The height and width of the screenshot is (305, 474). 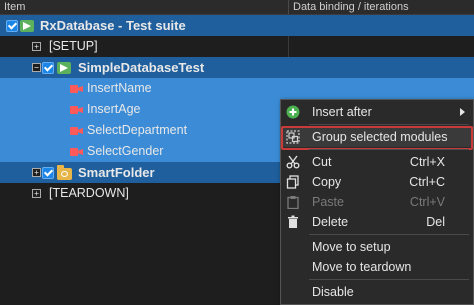 What do you see at coordinates (14, 7) in the screenshot?
I see `column-item: Item` at bounding box center [14, 7].